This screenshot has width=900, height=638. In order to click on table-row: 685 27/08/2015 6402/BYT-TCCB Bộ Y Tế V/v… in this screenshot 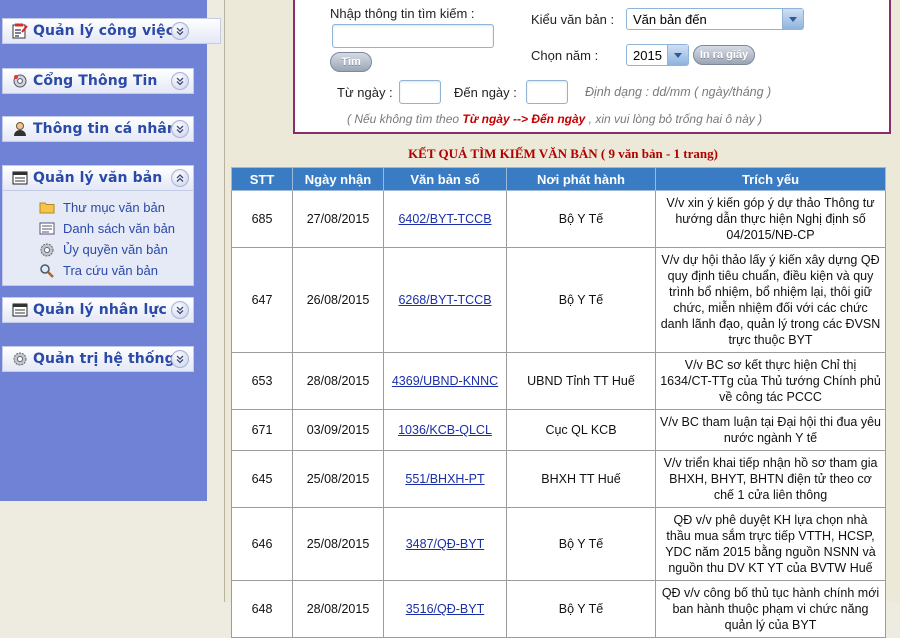, I will do `click(558, 219)`.